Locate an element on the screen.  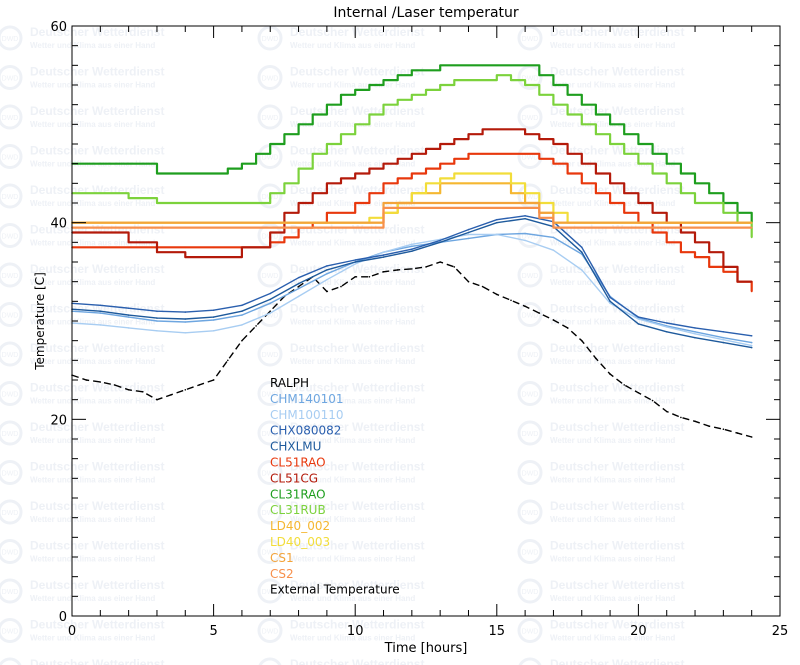
watermark-logo-icon is located at coordinates (11, 661).